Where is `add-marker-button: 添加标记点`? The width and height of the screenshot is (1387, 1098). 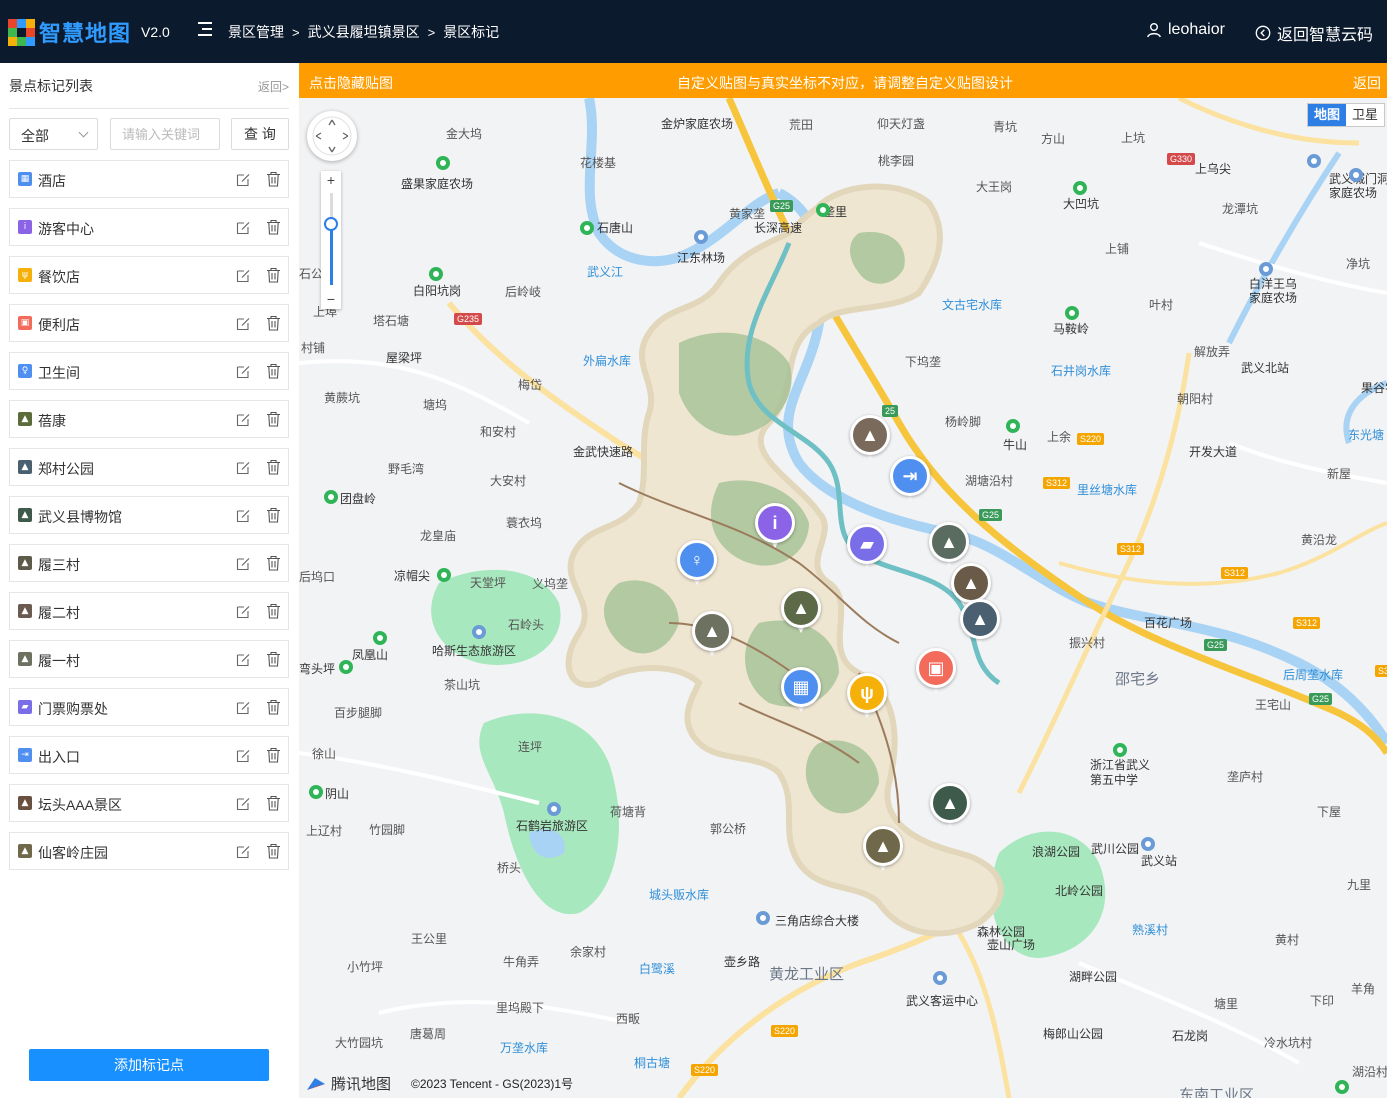 add-marker-button: 添加标记点 is located at coordinates (149, 1065).